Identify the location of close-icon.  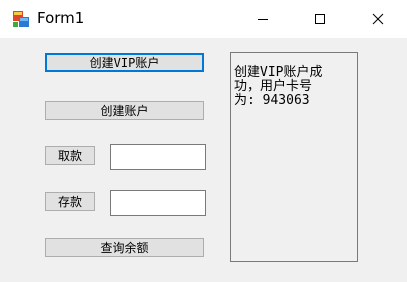
(378, 19).